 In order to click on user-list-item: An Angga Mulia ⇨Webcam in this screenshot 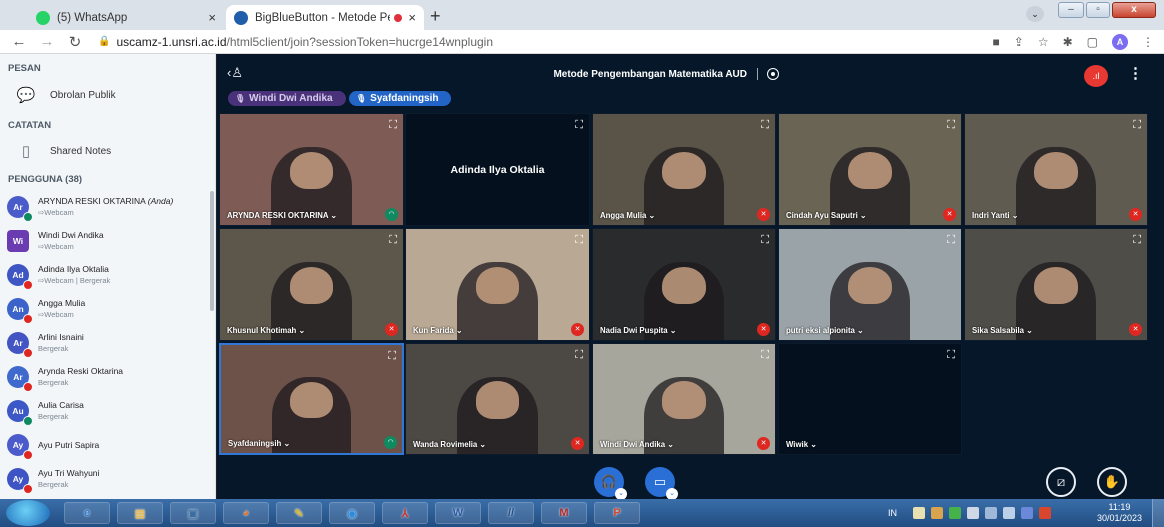, I will do `click(107, 309)`.